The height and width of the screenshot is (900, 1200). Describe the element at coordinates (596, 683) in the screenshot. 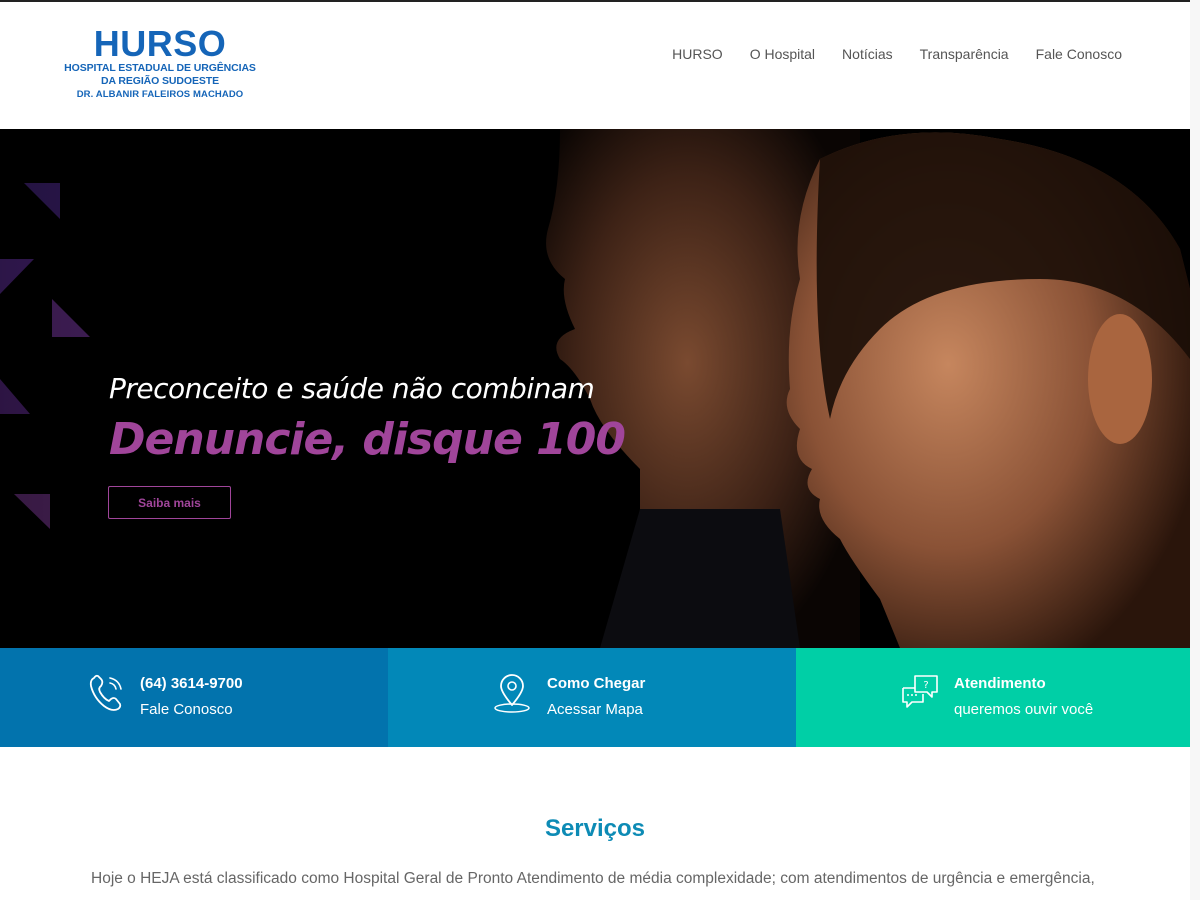

I see `info-directions-title: Como Chegar` at that location.